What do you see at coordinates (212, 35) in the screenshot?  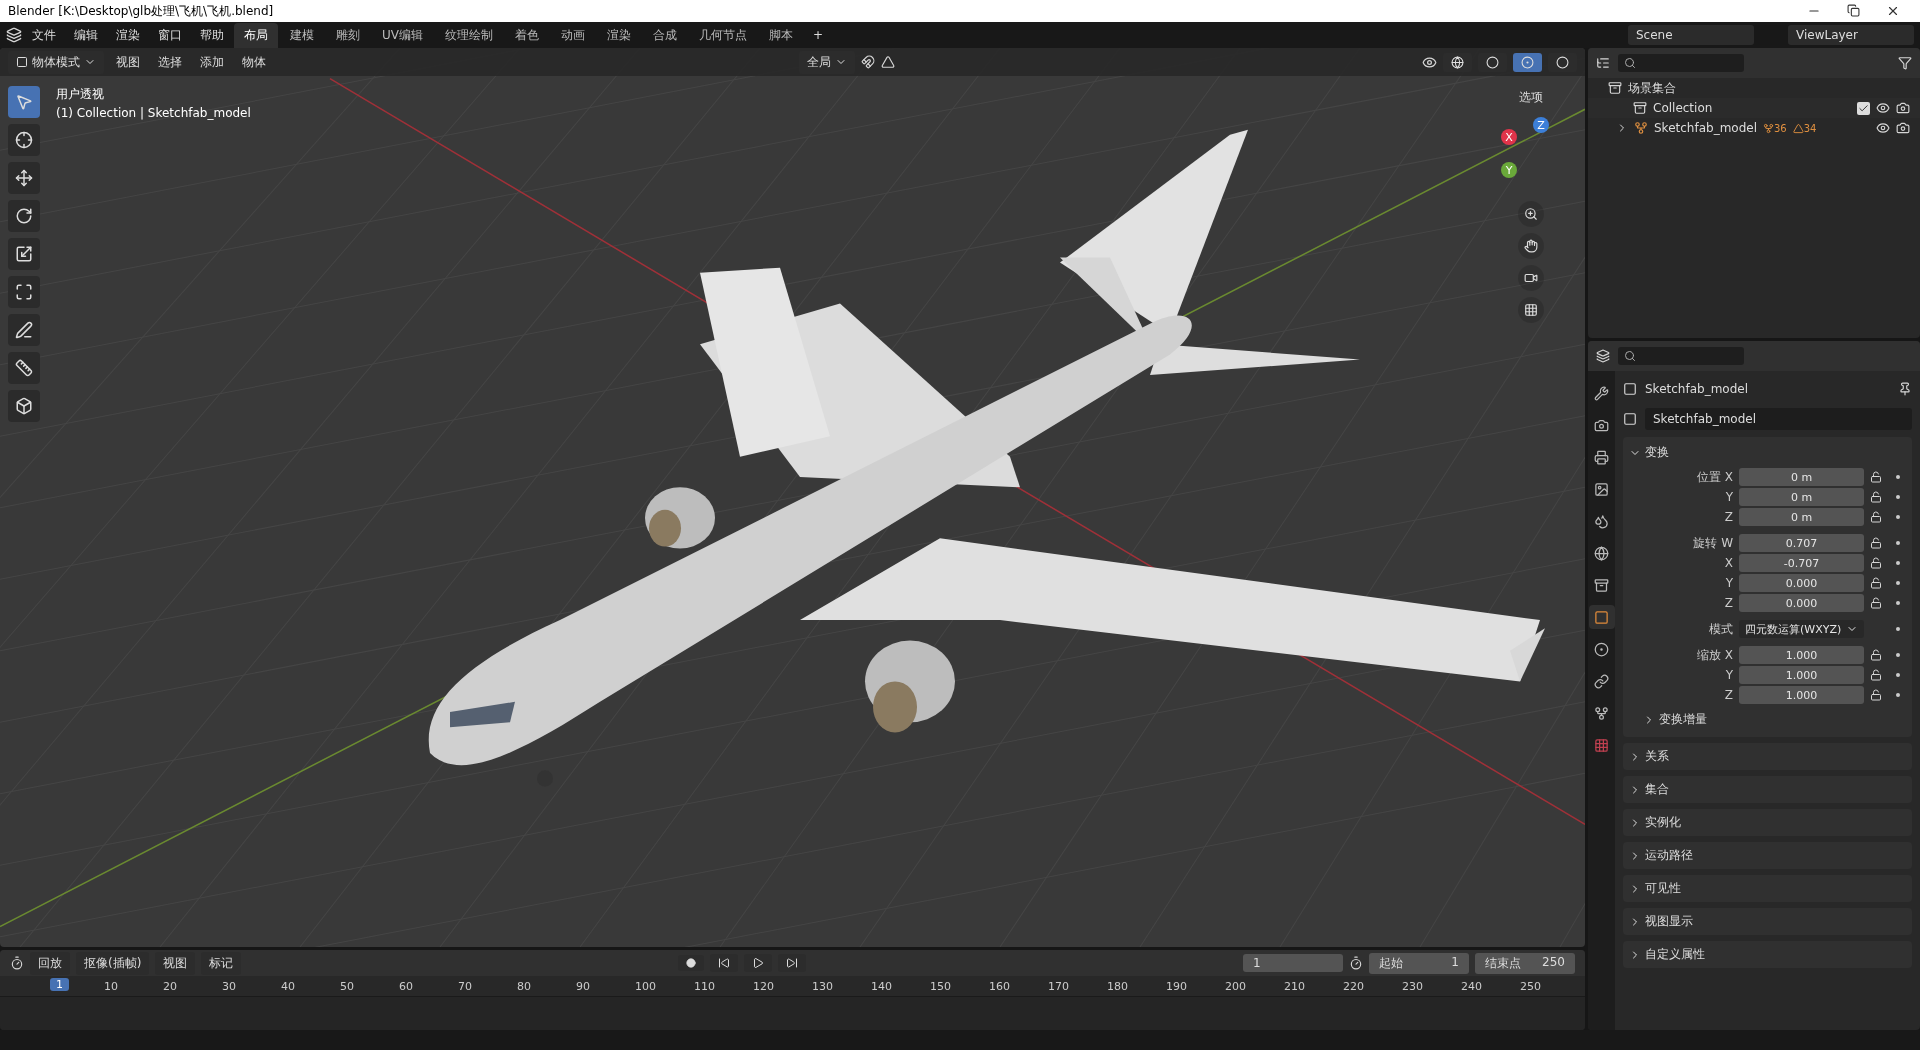 I see `menu-item: 帮助` at bounding box center [212, 35].